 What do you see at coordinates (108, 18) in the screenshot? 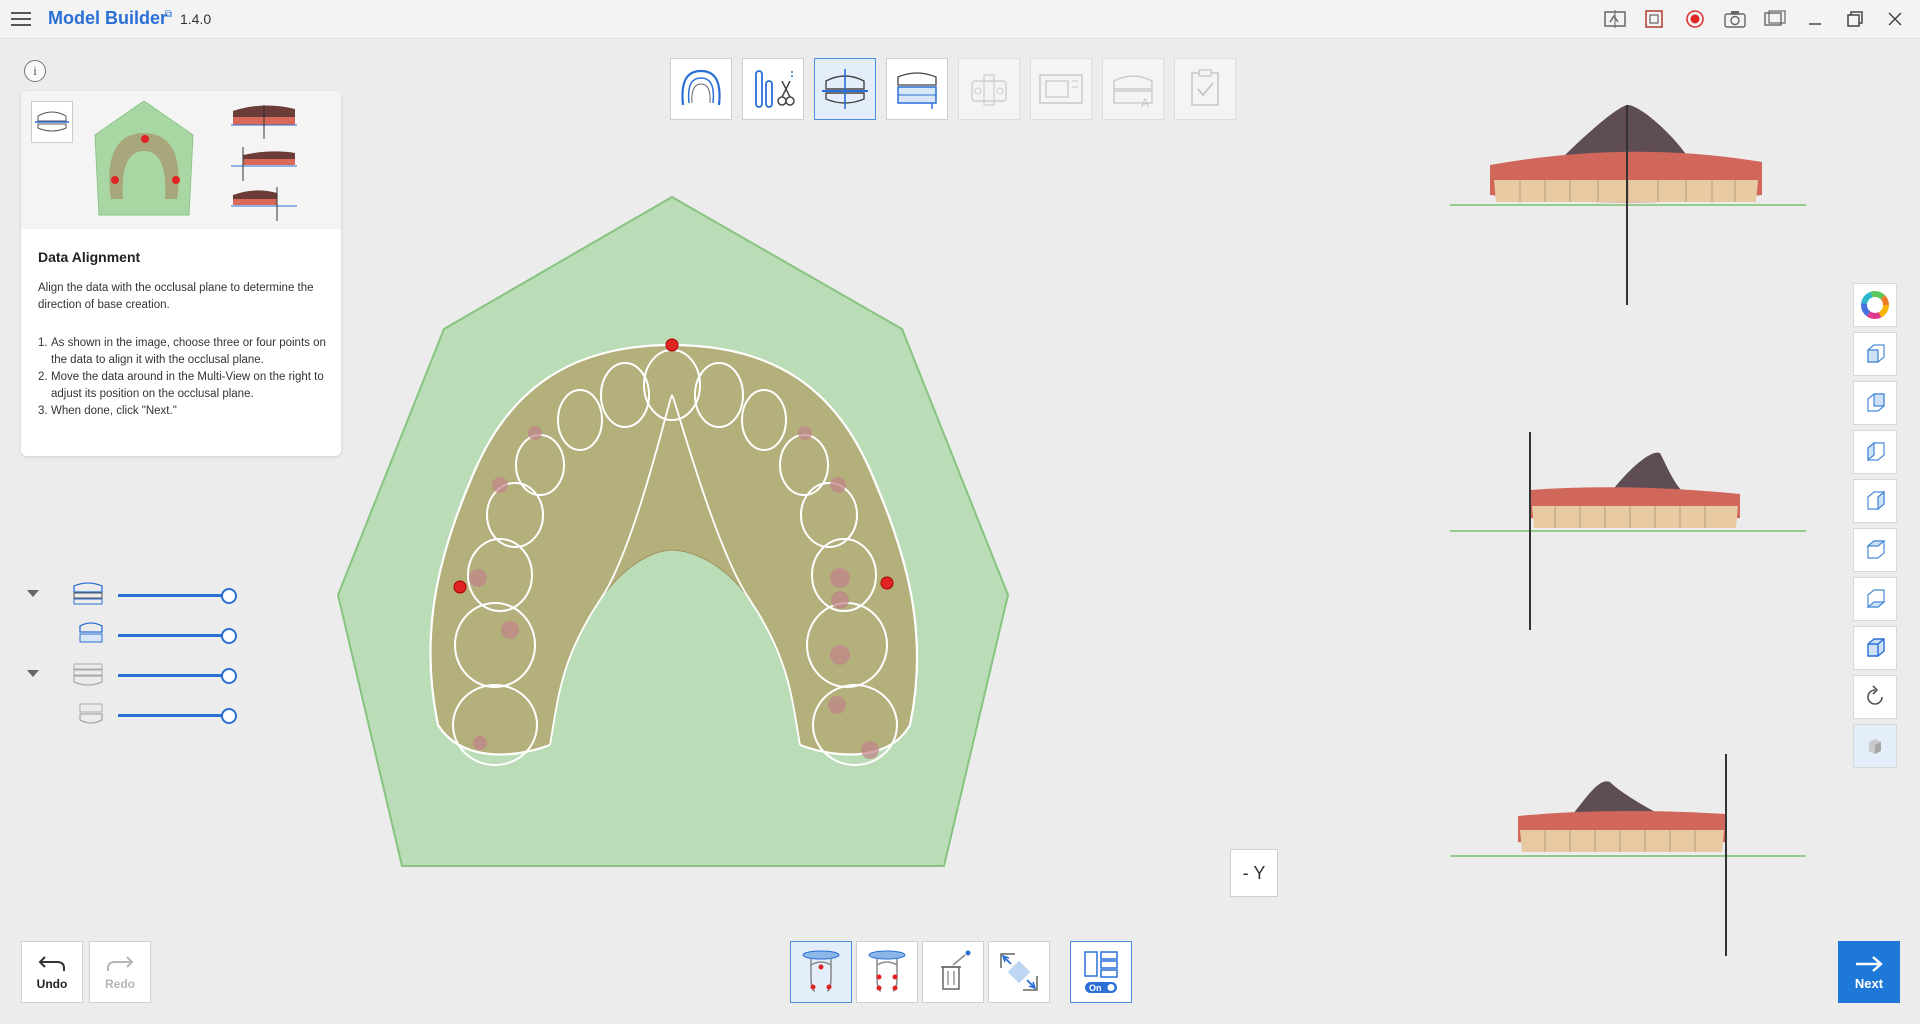
I see `app-title: Model Builder` at bounding box center [108, 18].